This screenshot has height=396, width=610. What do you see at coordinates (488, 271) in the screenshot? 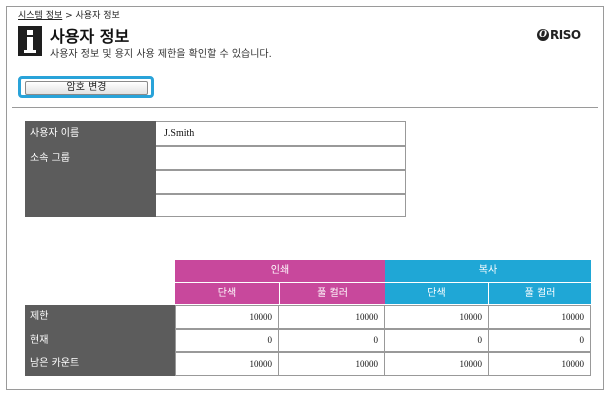
I see `copy-header: 복사` at bounding box center [488, 271].